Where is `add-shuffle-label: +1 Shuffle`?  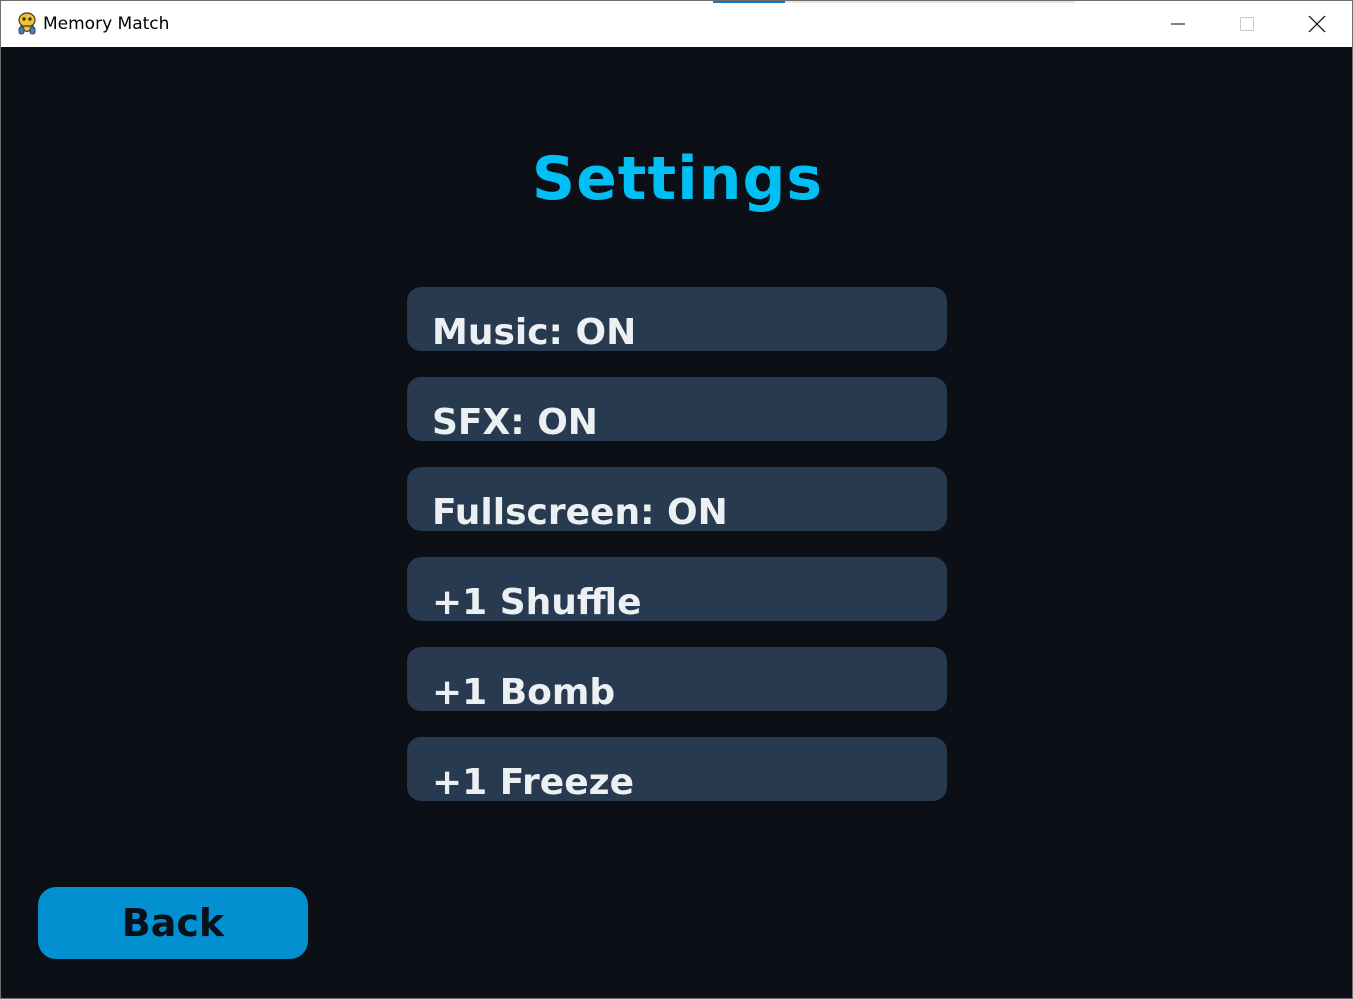 add-shuffle-label: +1 Shuffle is located at coordinates (537, 602).